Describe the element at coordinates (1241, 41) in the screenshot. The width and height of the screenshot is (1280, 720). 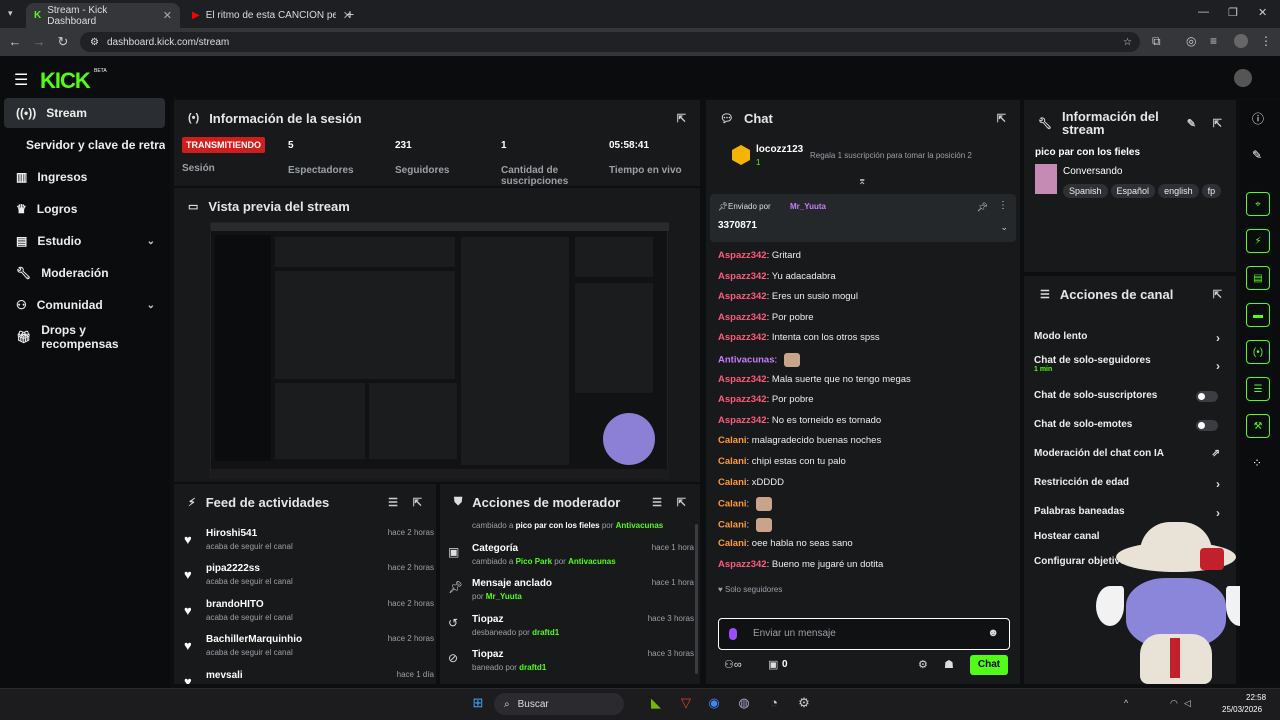
I see `profile-avatar` at that location.